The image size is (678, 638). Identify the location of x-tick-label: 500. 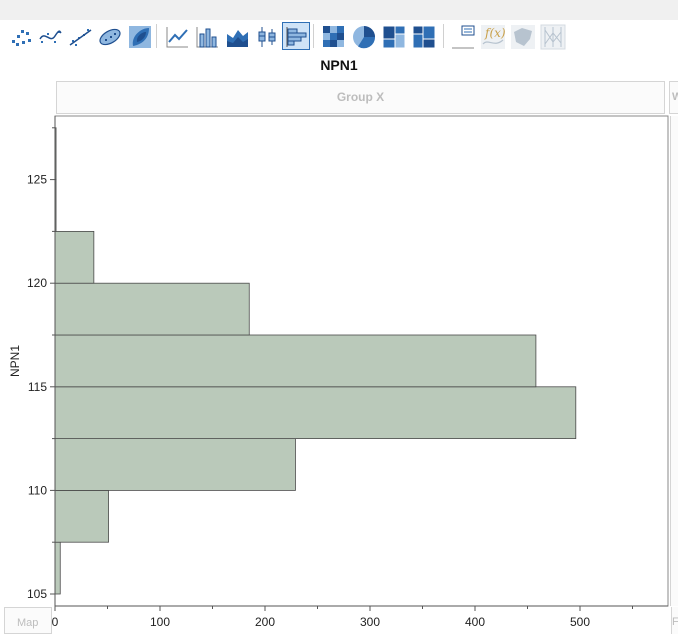
(580, 622).